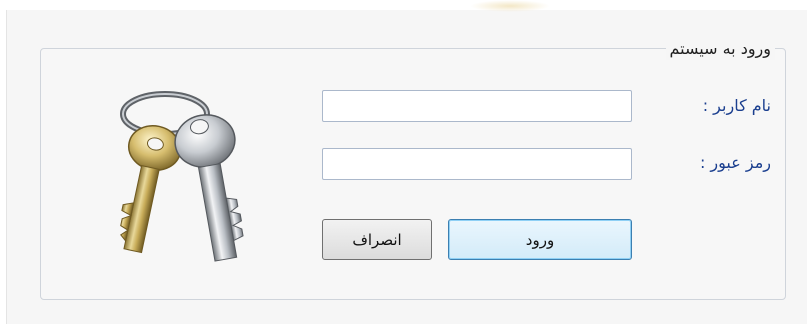 The image size is (811, 324). What do you see at coordinates (735, 162) in the screenshot?
I see `password-label: رمز عبور :` at bounding box center [735, 162].